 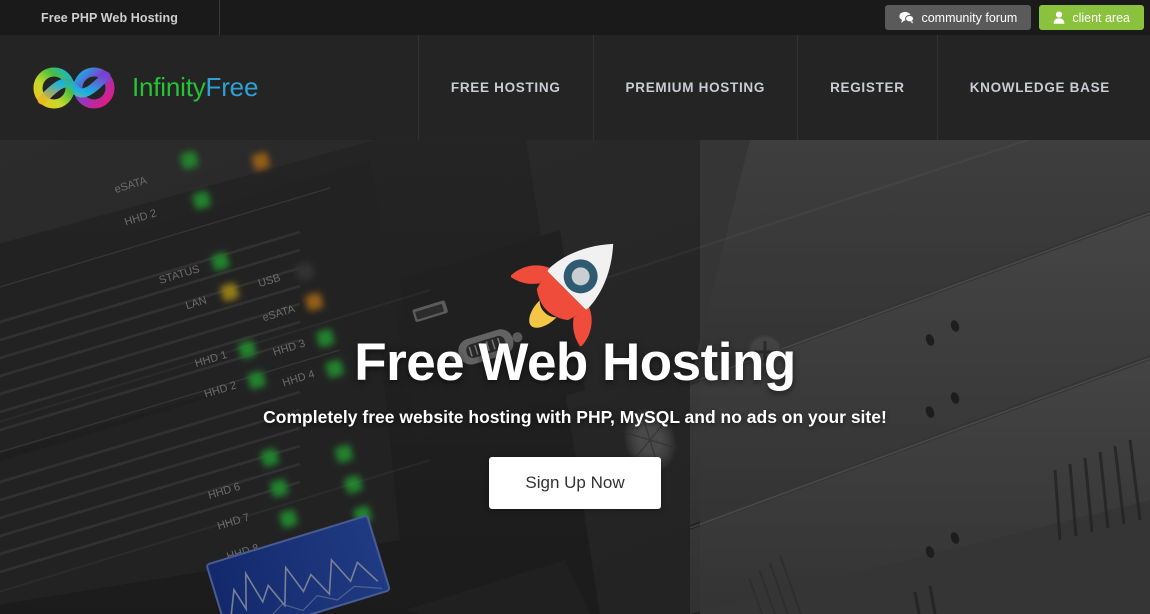 What do you see at coordinates (969, 17) in the screenshot?
I see `community-forum-label: community forum` at bounding box center [969, 17].